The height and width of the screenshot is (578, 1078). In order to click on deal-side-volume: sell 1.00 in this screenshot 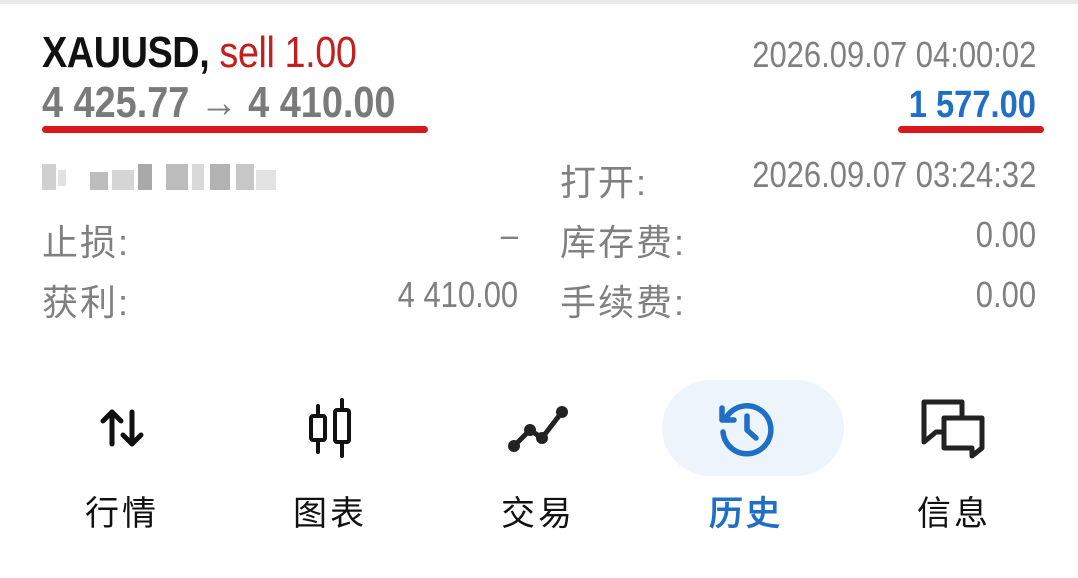, I will do `click(288, 52)`.